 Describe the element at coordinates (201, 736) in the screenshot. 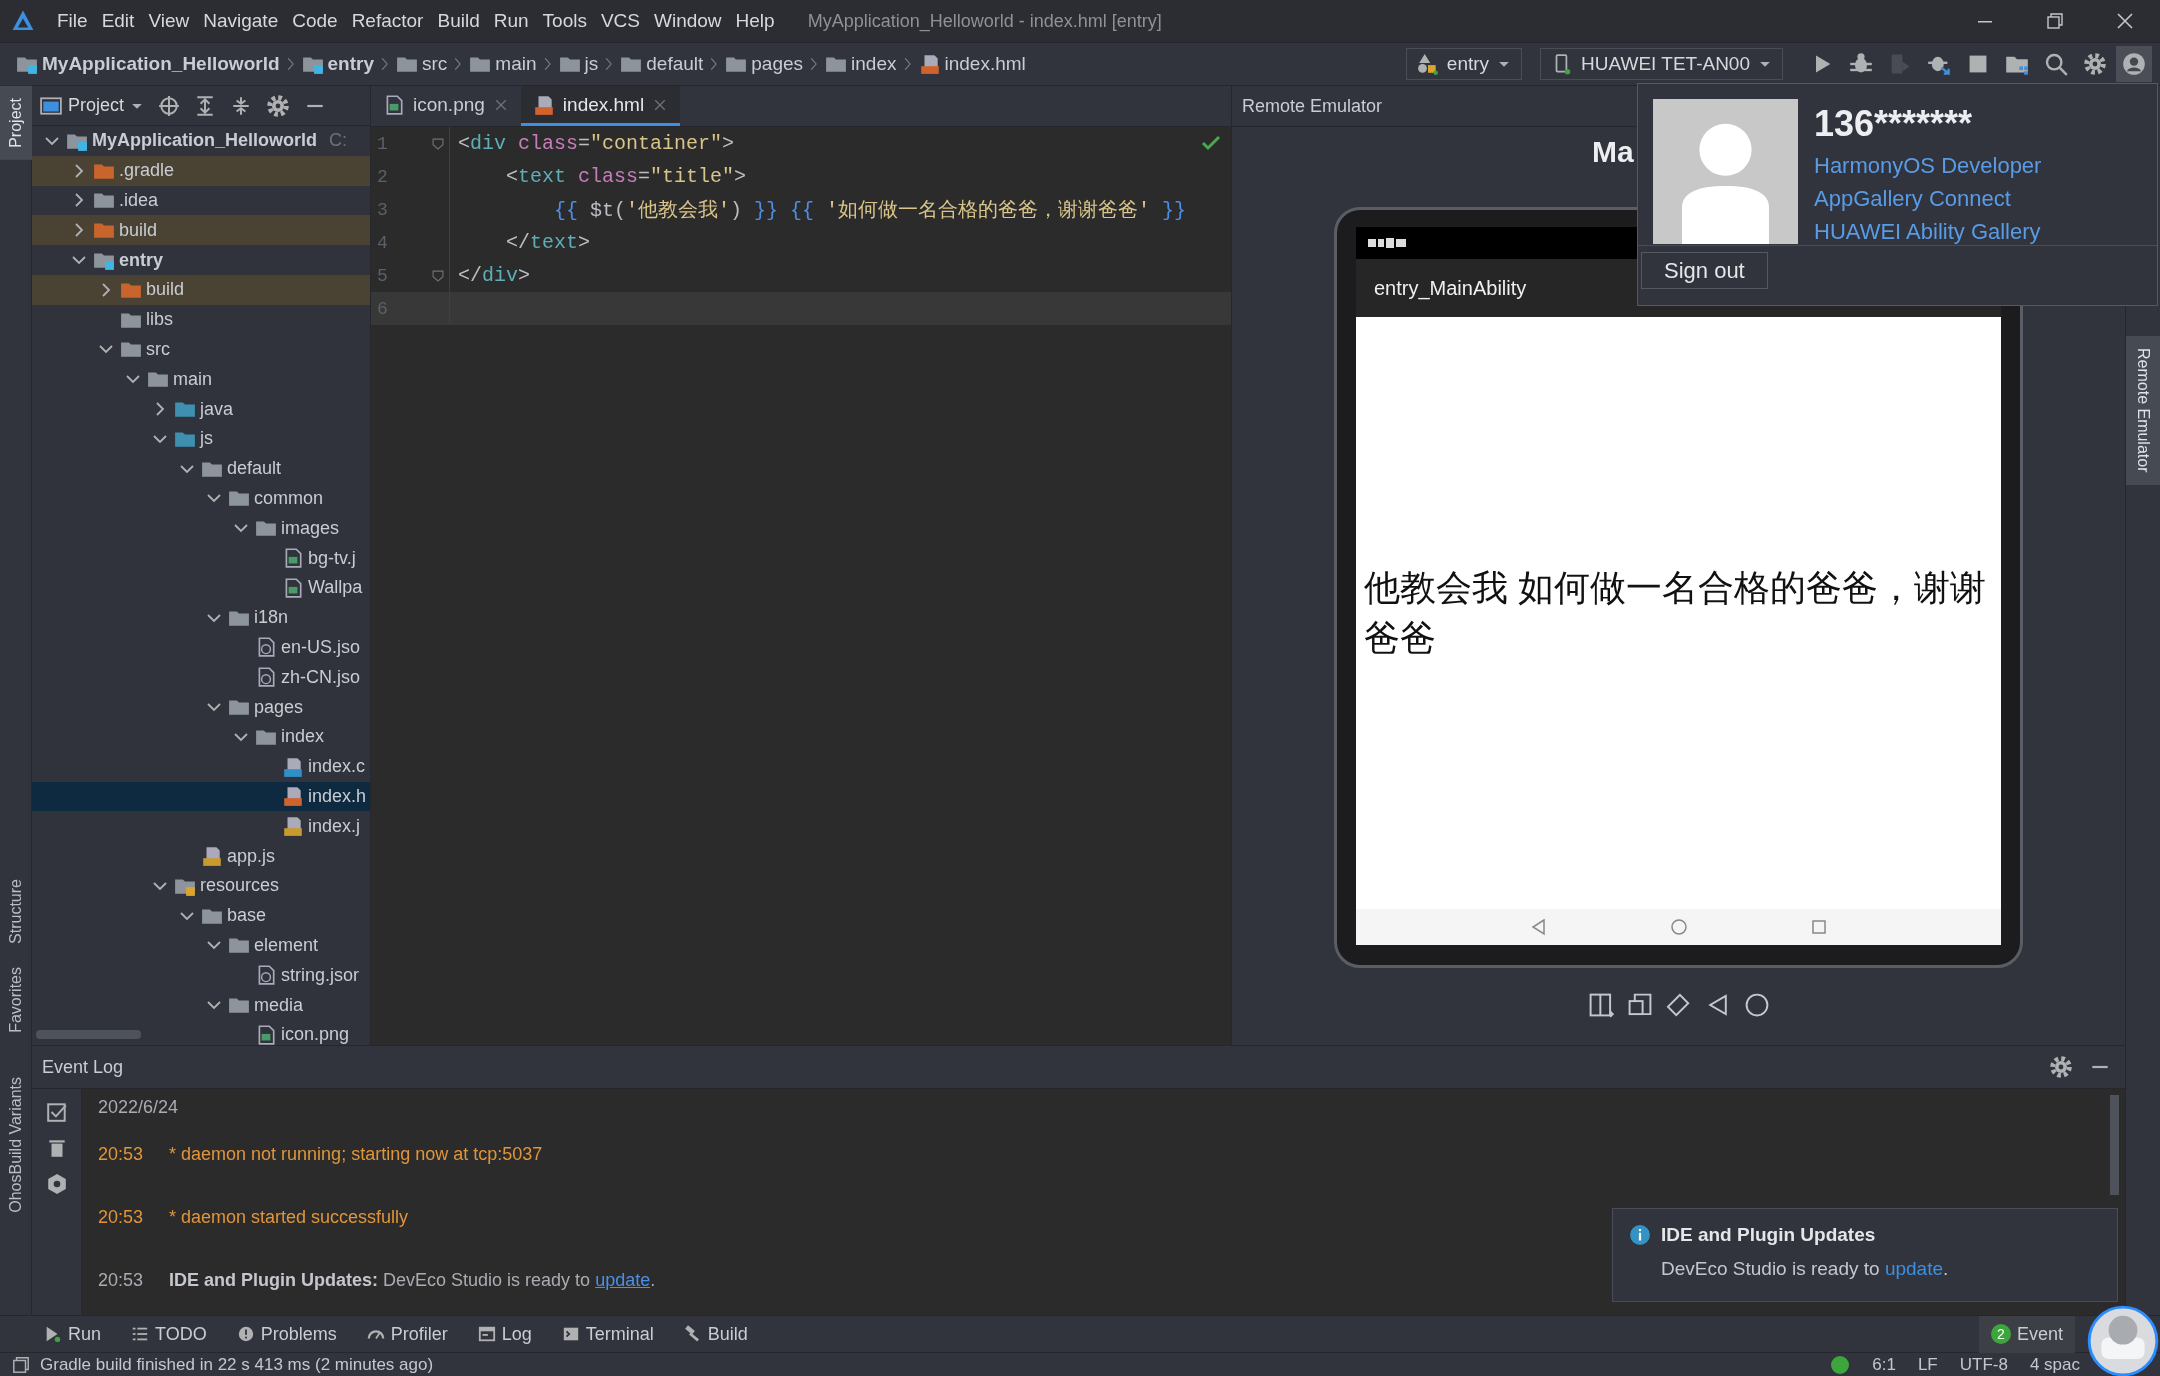

I see `tree-item: index` at that location.